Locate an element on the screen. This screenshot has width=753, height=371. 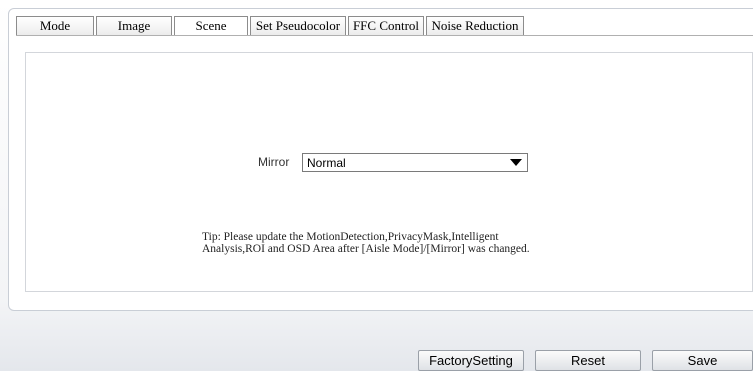
reset-button: Reset is located at coordinates (588, 360).